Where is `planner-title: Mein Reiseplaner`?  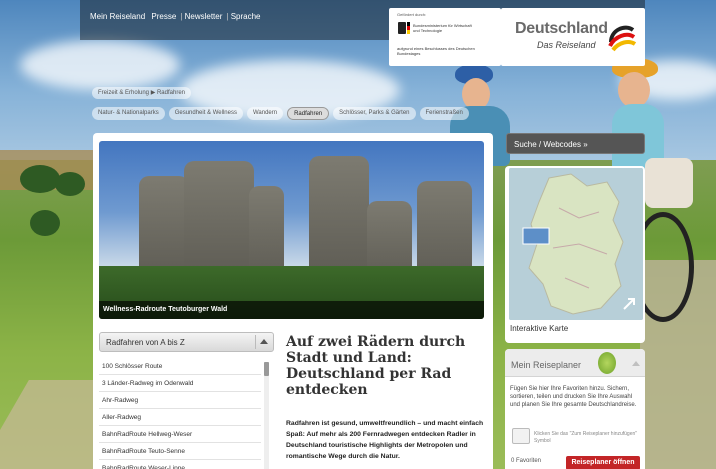 planner-title: Mein Reiseplaner is located at coordinates (546, 365).